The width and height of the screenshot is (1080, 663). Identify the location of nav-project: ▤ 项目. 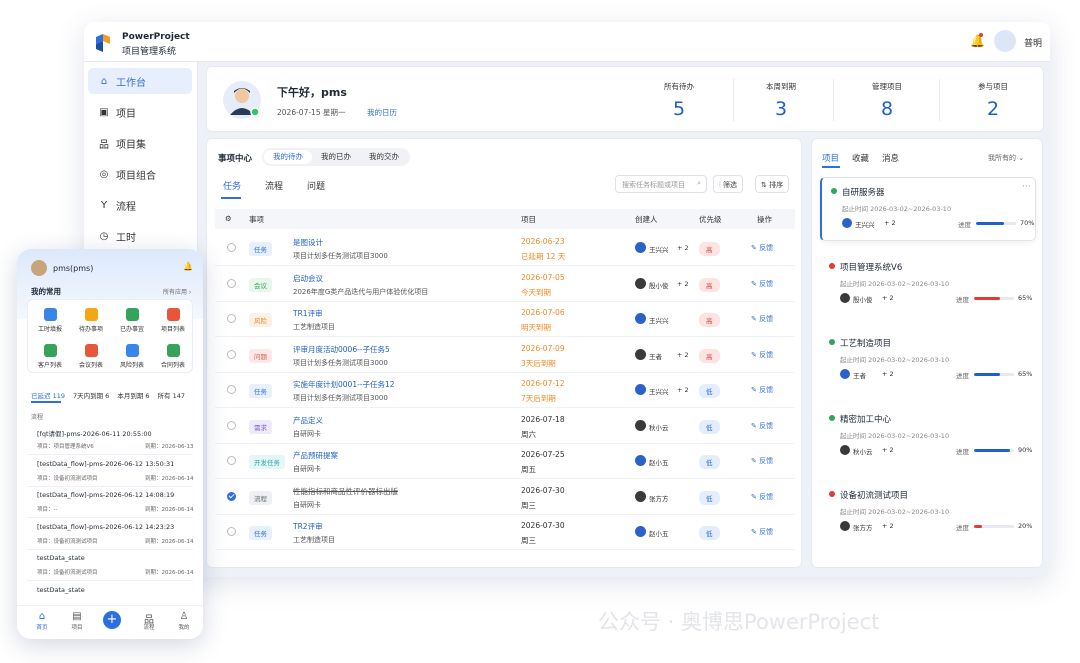
(77, 621).